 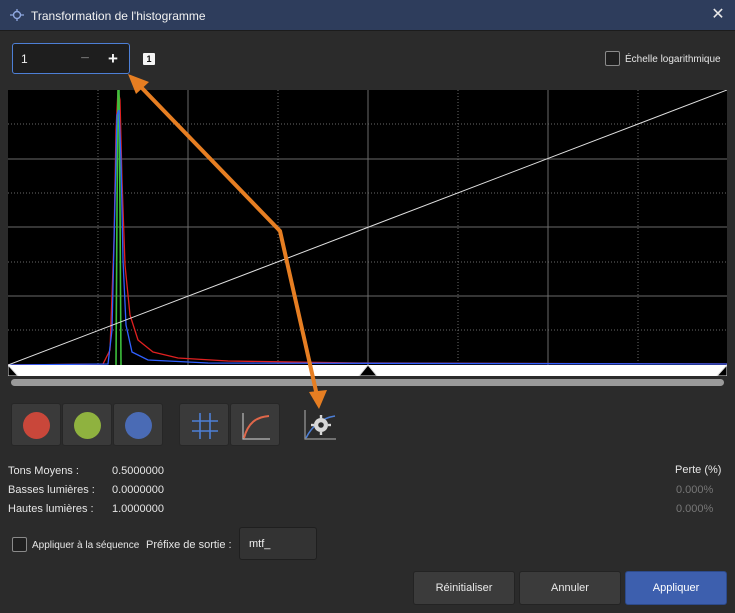 I want to click on reset-button: Réinitialiser, so click(x=464, y=588).